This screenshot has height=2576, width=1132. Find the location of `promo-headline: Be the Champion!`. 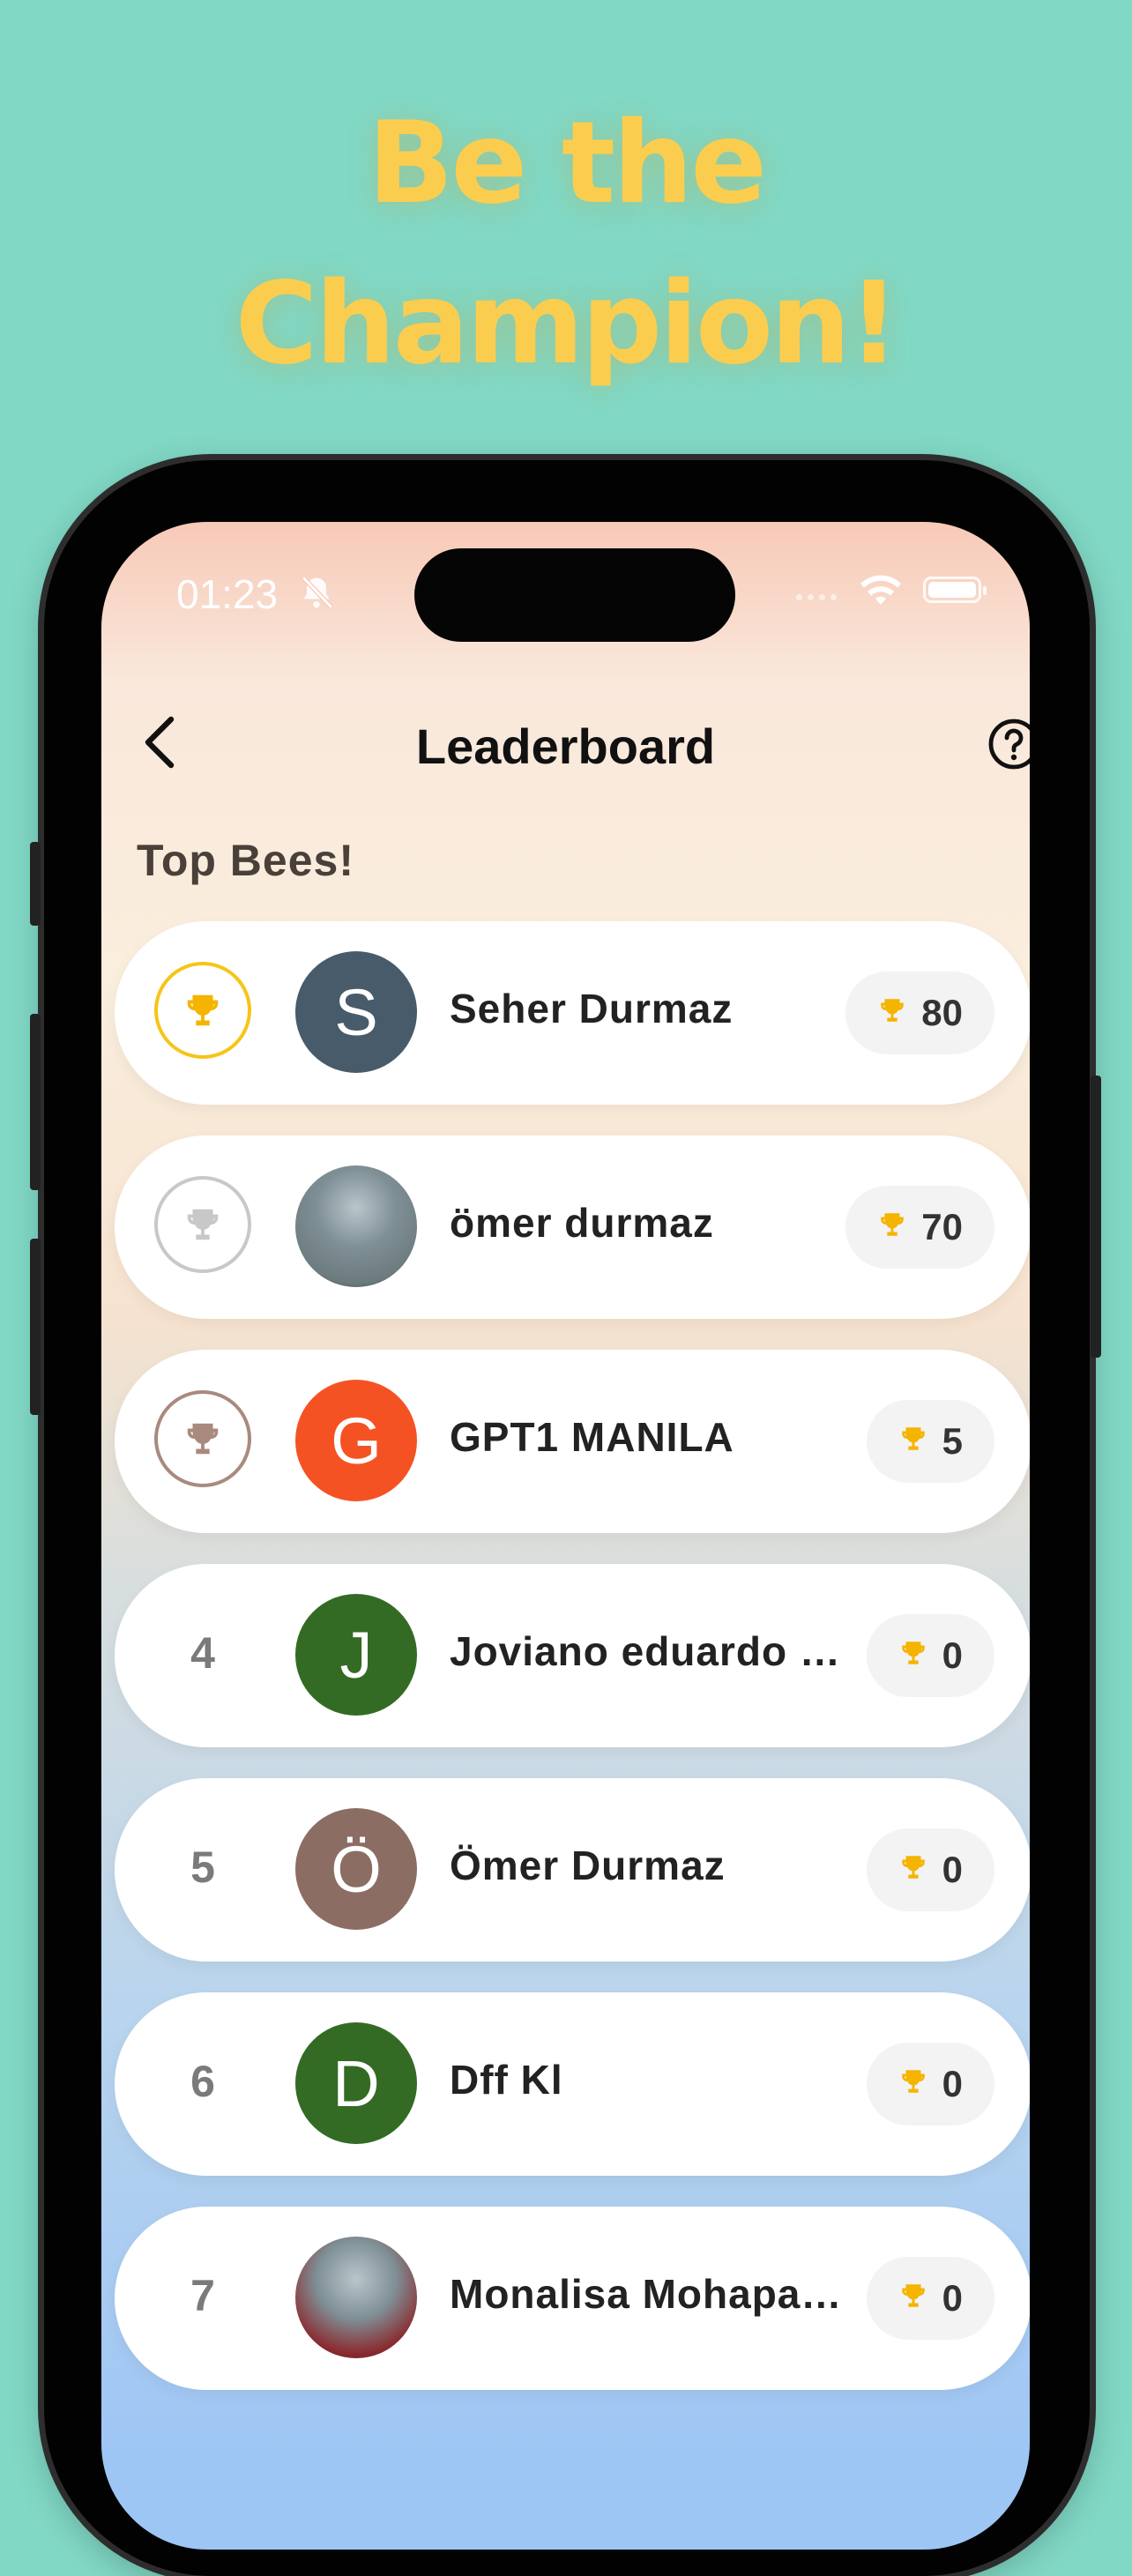

promo-headline: Be the Champion! is located at coordinates (566, 245).